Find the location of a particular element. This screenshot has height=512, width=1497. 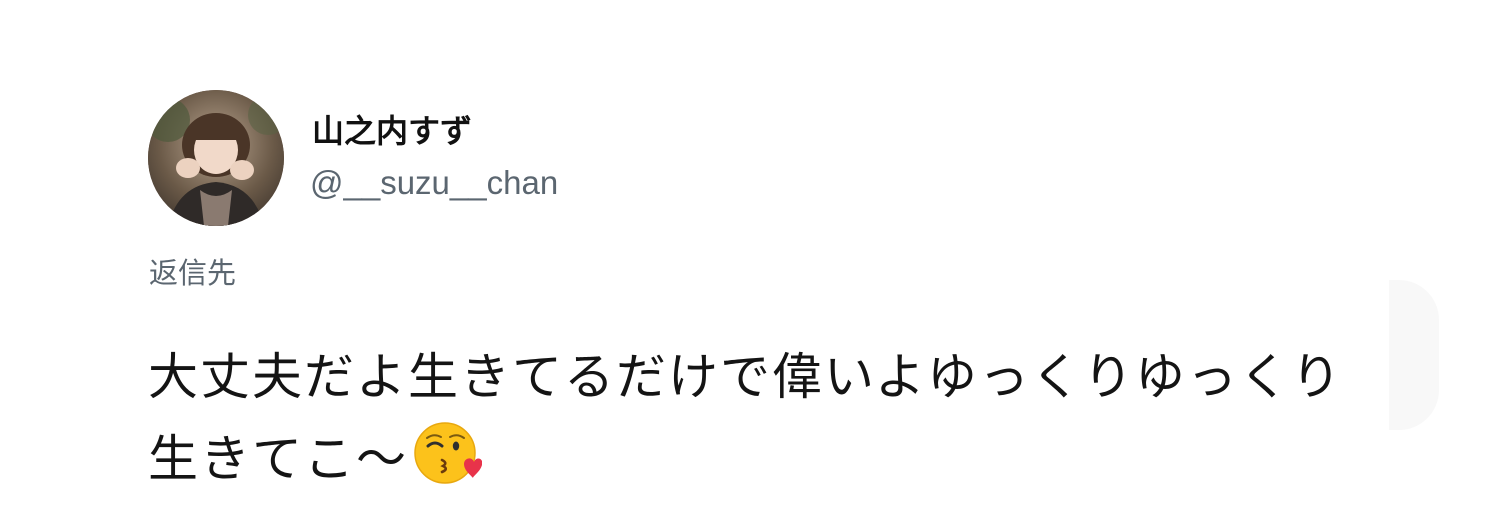

user-handle: @__suzu__chan is located at coordinates (434, 183).